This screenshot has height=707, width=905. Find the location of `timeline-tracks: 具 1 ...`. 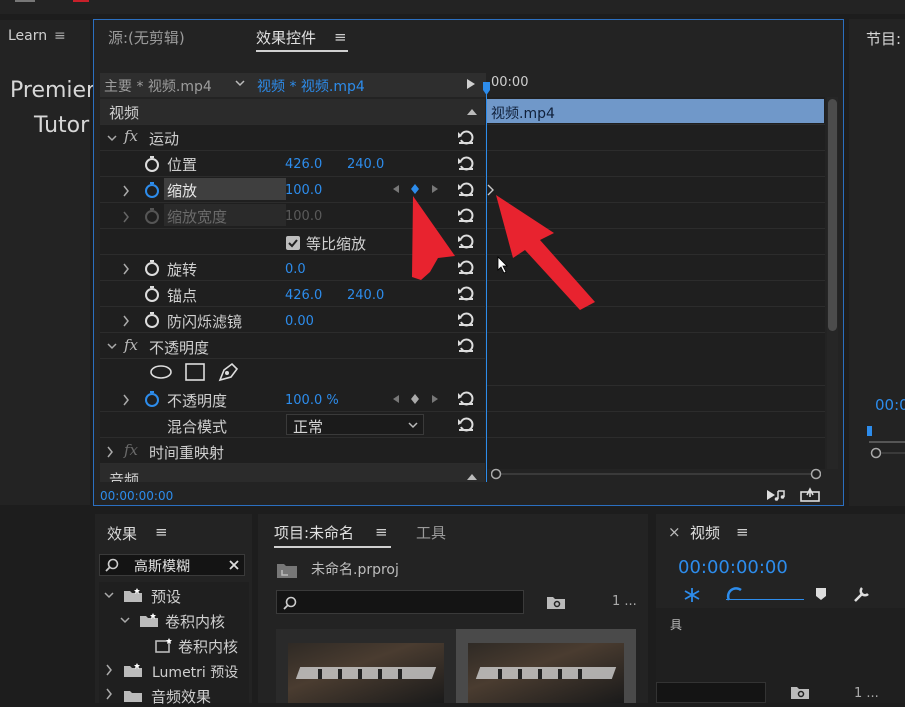

timeline-tracks: 具 1 ... is located at coordinates (780, 655).